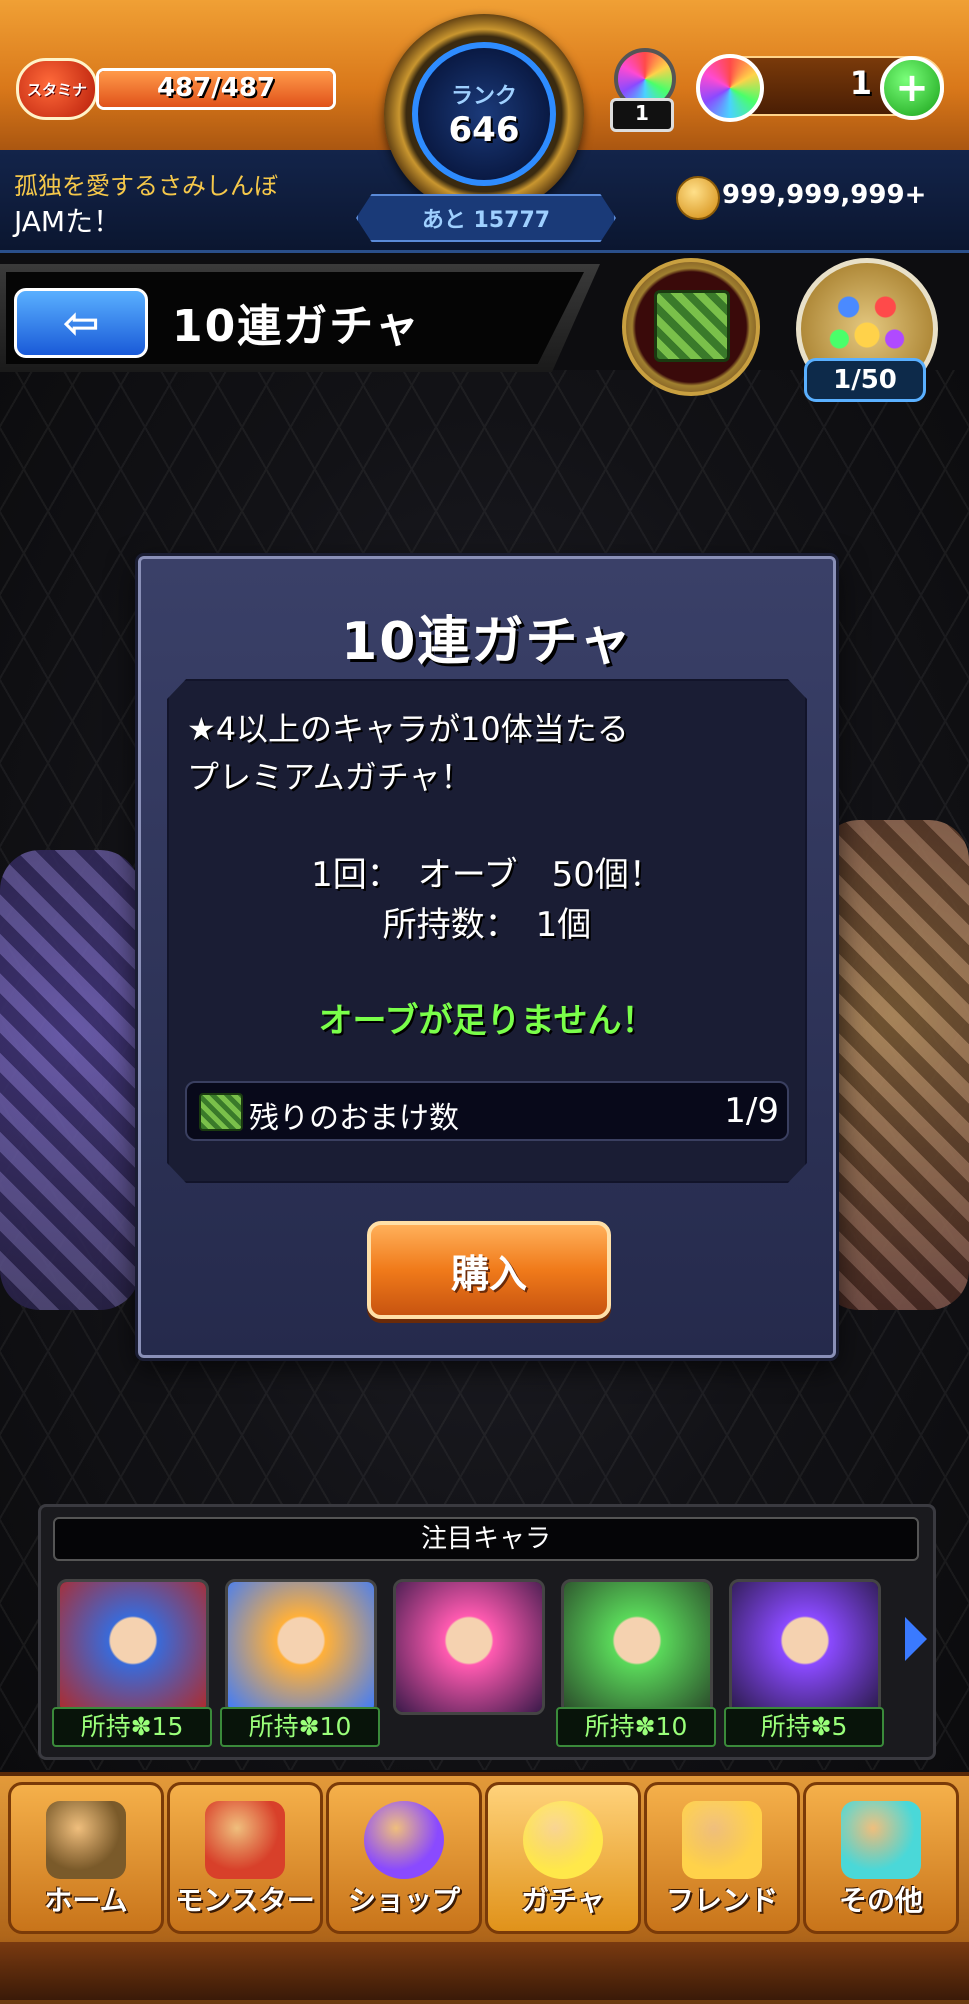 This screenshot has height=2004, width=969. I want to click on character-held-count: 所持✽5, so click(804, 1727).